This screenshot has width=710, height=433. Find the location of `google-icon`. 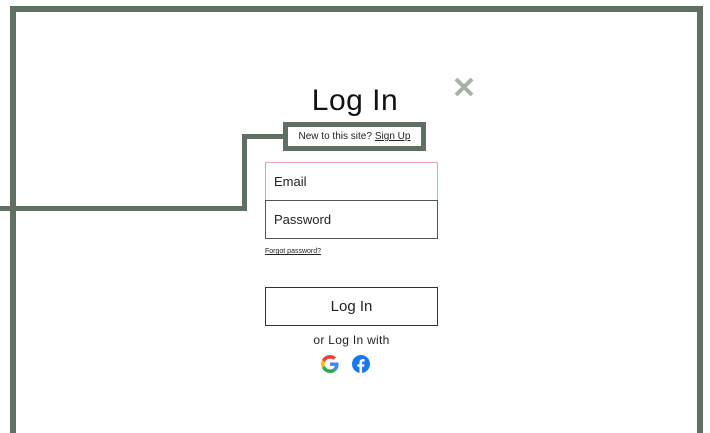

google-icon is located at coordinates (330, 364).